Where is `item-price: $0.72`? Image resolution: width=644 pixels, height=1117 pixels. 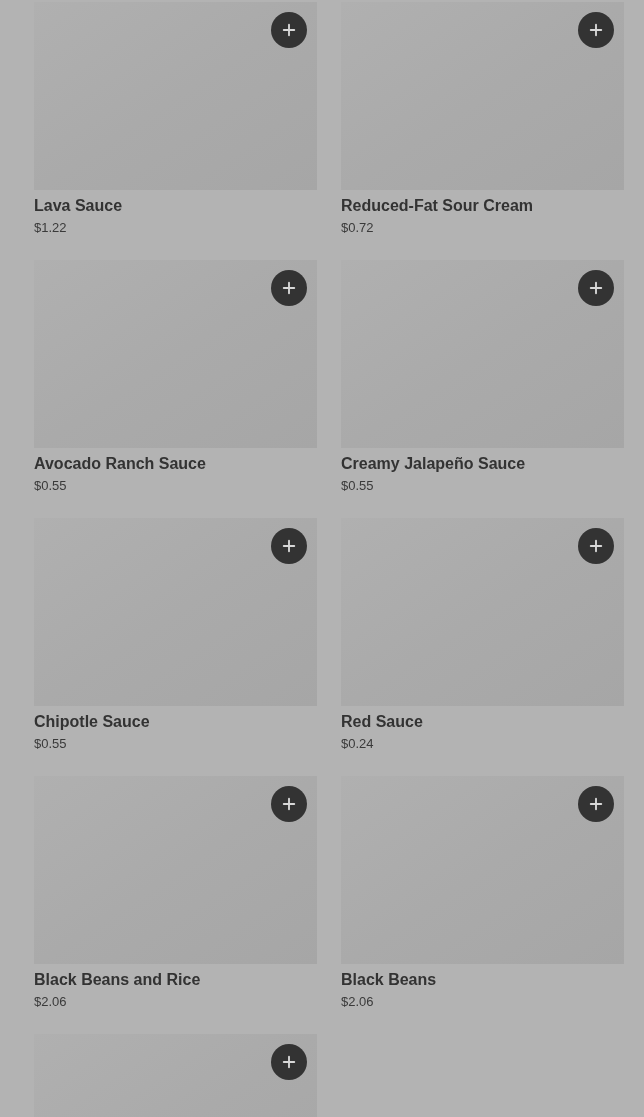
item-price: $0.72 is located at coordinates (358, 228).